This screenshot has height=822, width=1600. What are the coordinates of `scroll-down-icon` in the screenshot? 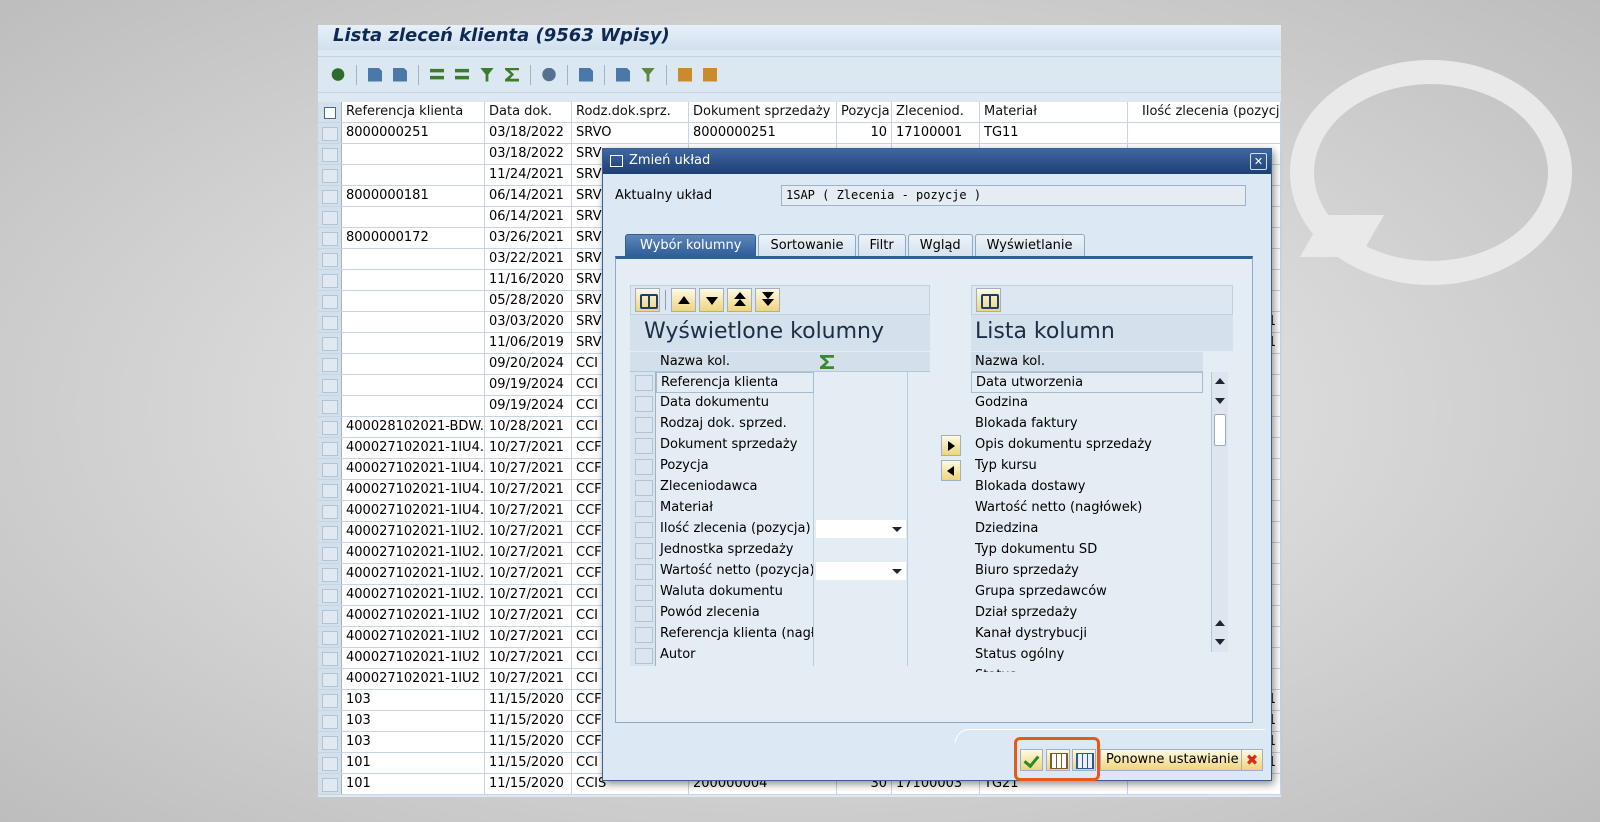 It's located at (1220, 401).